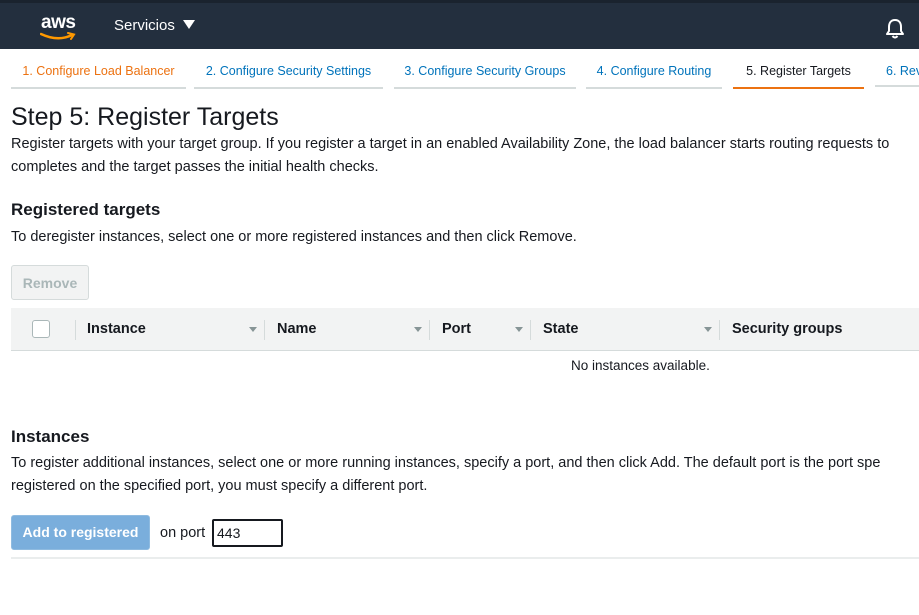 The height and width of the screenshot is (615, 919). What do you see at coordinates (183, 533) in the screenshot?
I see `on-port-label: on port` at bounding box center [183, 533].